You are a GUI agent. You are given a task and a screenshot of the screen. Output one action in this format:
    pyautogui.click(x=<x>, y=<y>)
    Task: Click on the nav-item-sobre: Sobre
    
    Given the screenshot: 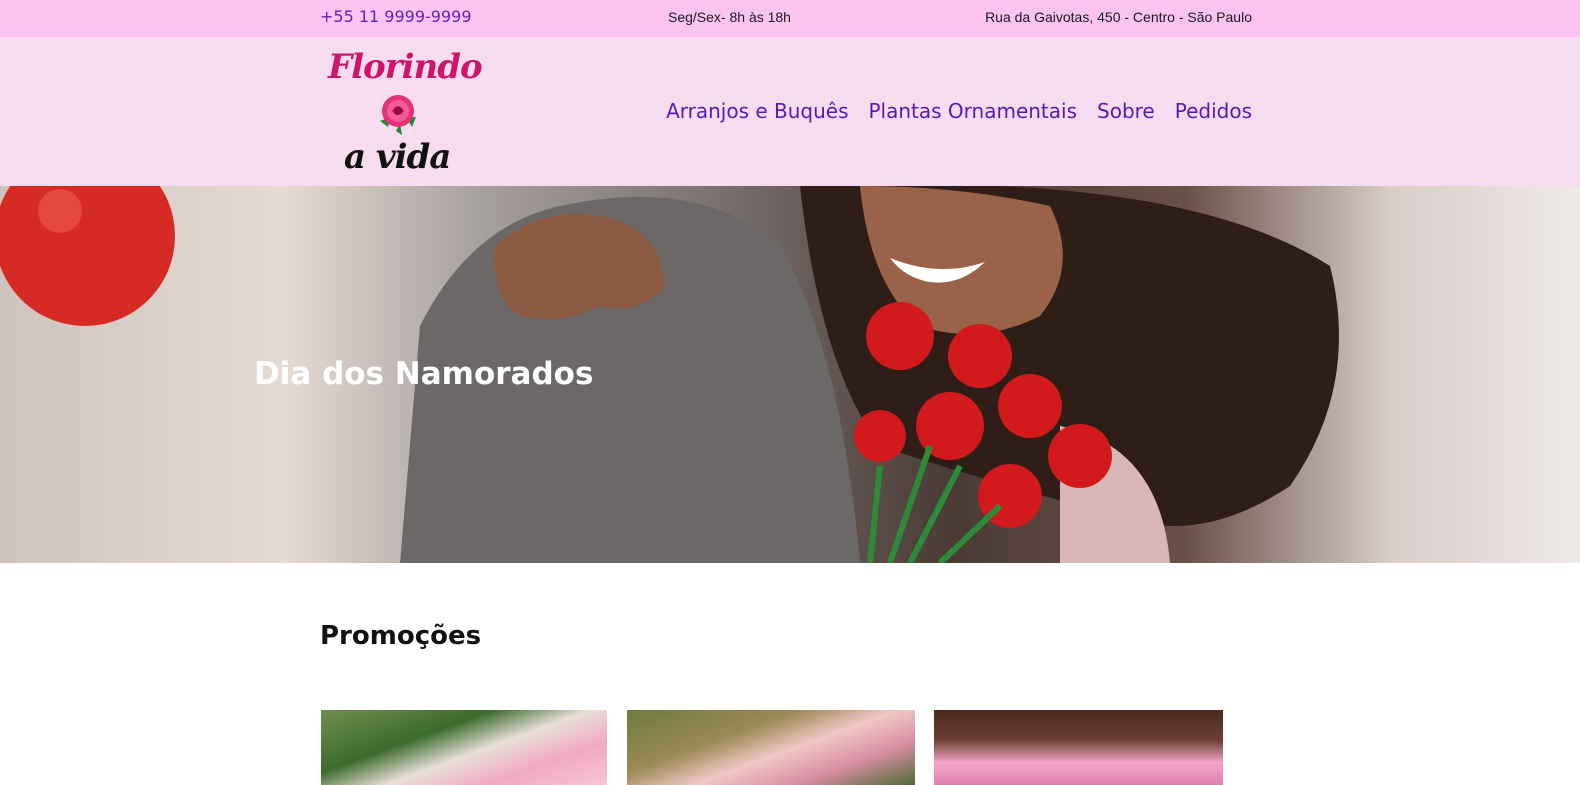 What is the action you would take?
    pyautogui.click(x=1126, y=111)
    